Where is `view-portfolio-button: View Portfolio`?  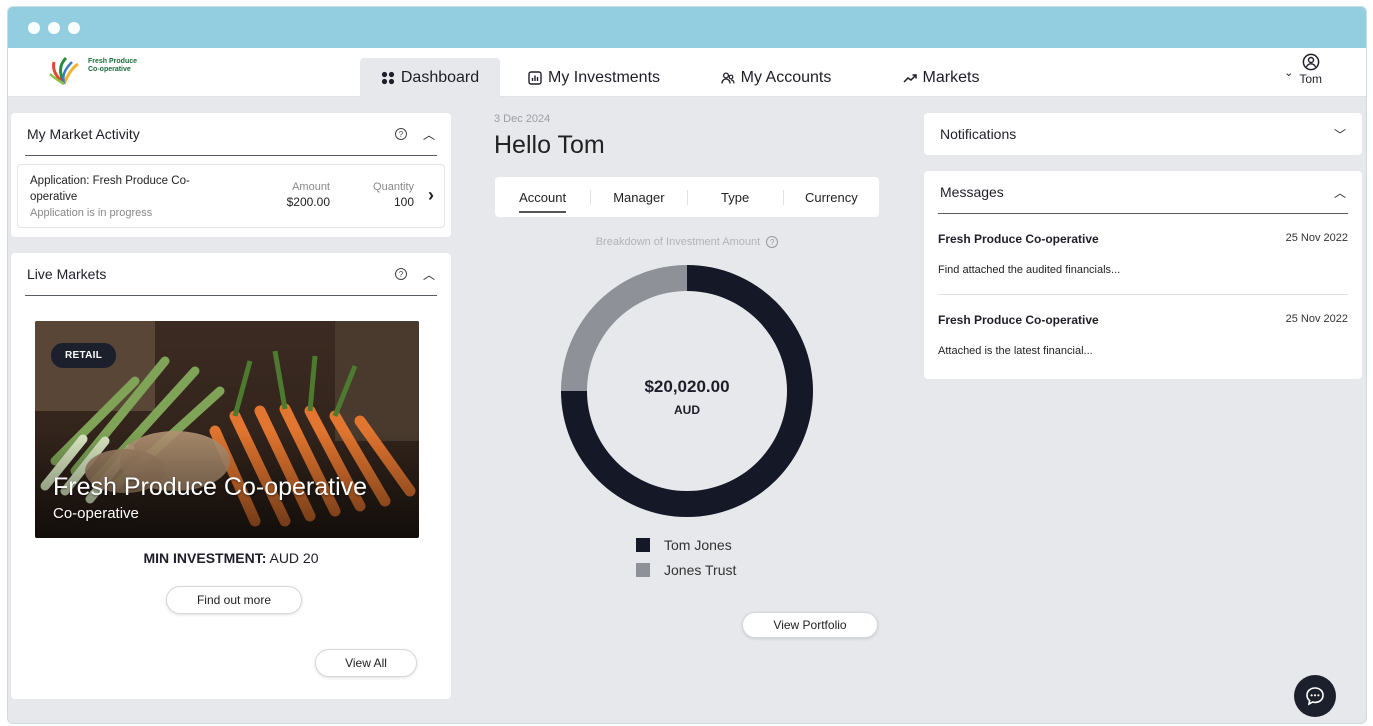
view-portfolio-button: View Portfolio is located at coordinates (810, 625).